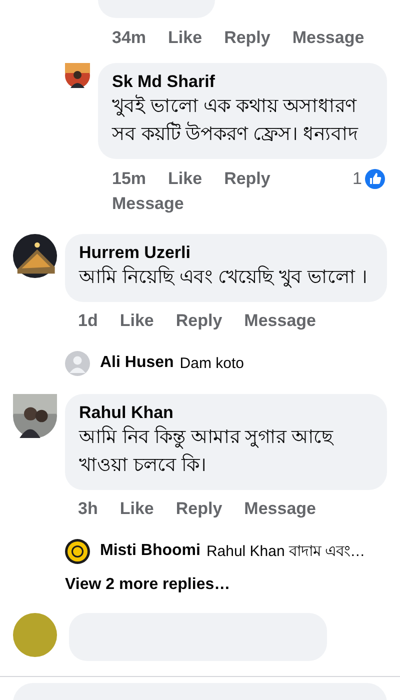  What do you see at coordinates (88, 321) in the screenshot?
I see `timestamp: 1d` at bounding box center [88, 321].